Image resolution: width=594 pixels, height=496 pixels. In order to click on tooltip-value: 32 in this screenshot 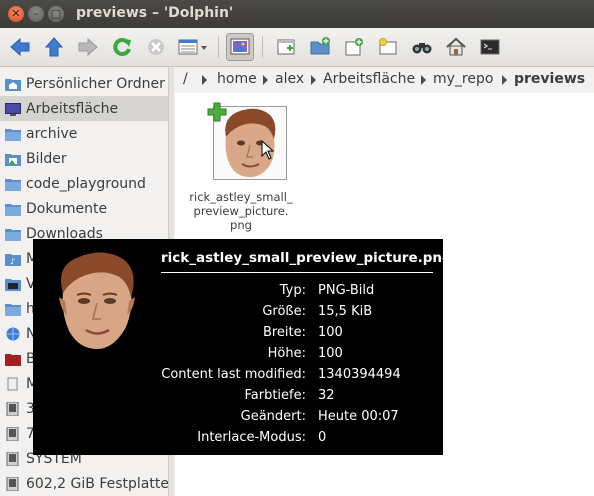, I will do `click(326, 395)`.